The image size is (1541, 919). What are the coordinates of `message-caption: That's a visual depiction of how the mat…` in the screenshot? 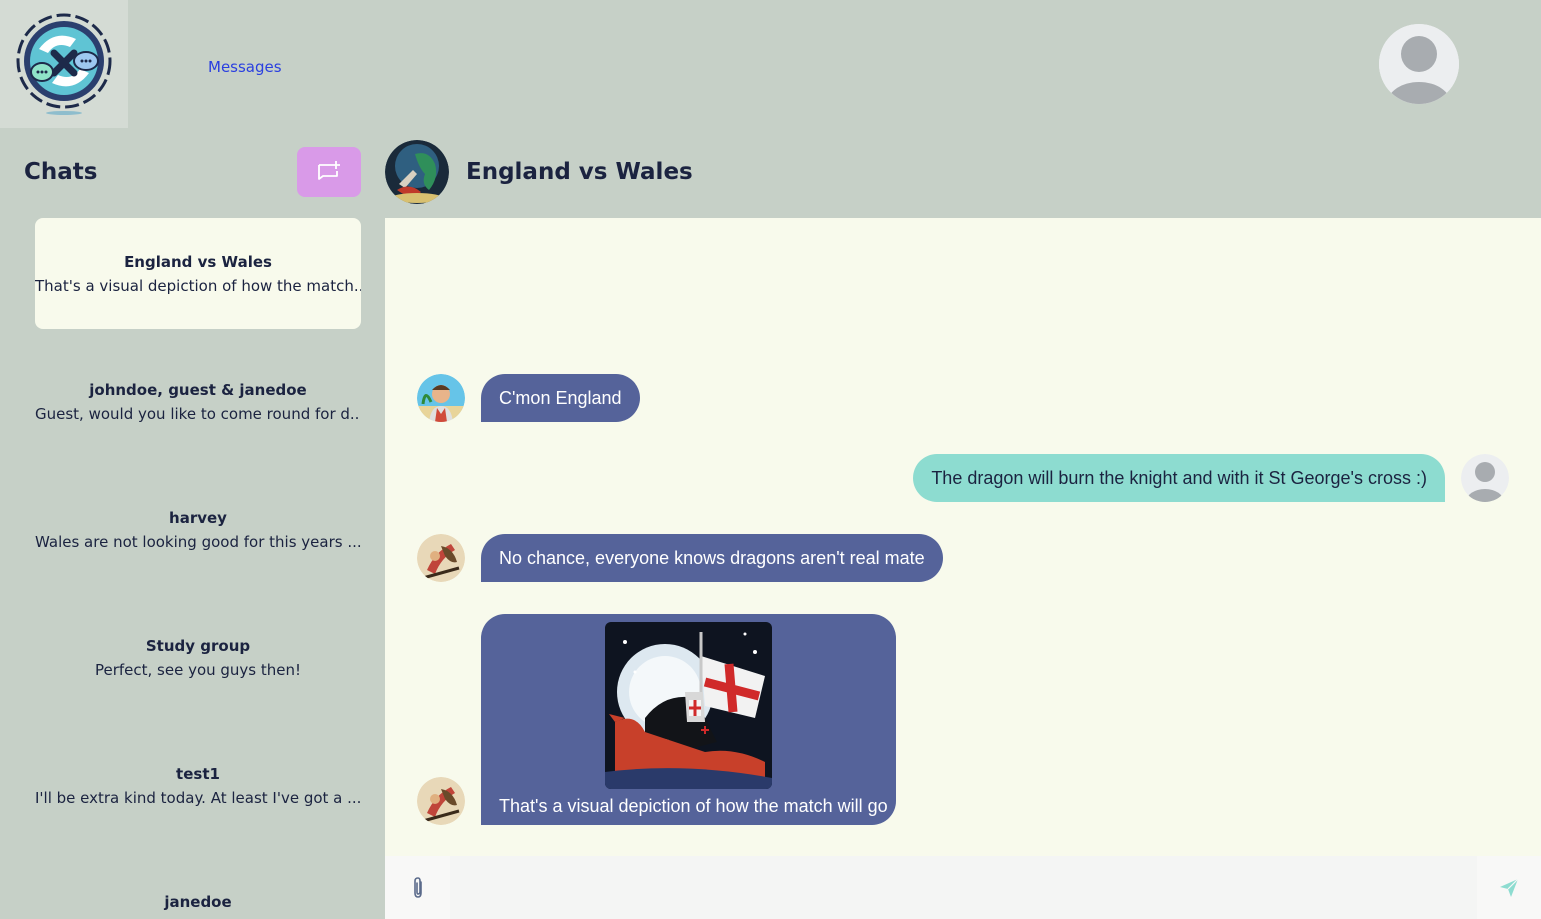 It's located at (693, 806).